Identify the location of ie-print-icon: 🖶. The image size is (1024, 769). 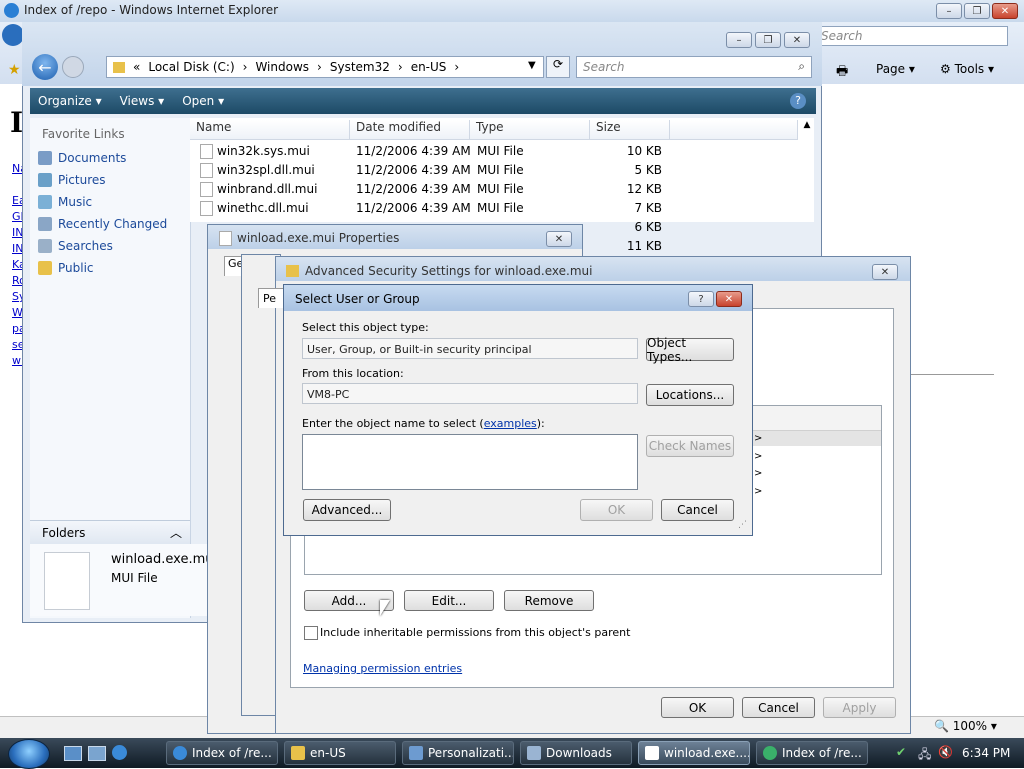
(842, 73).